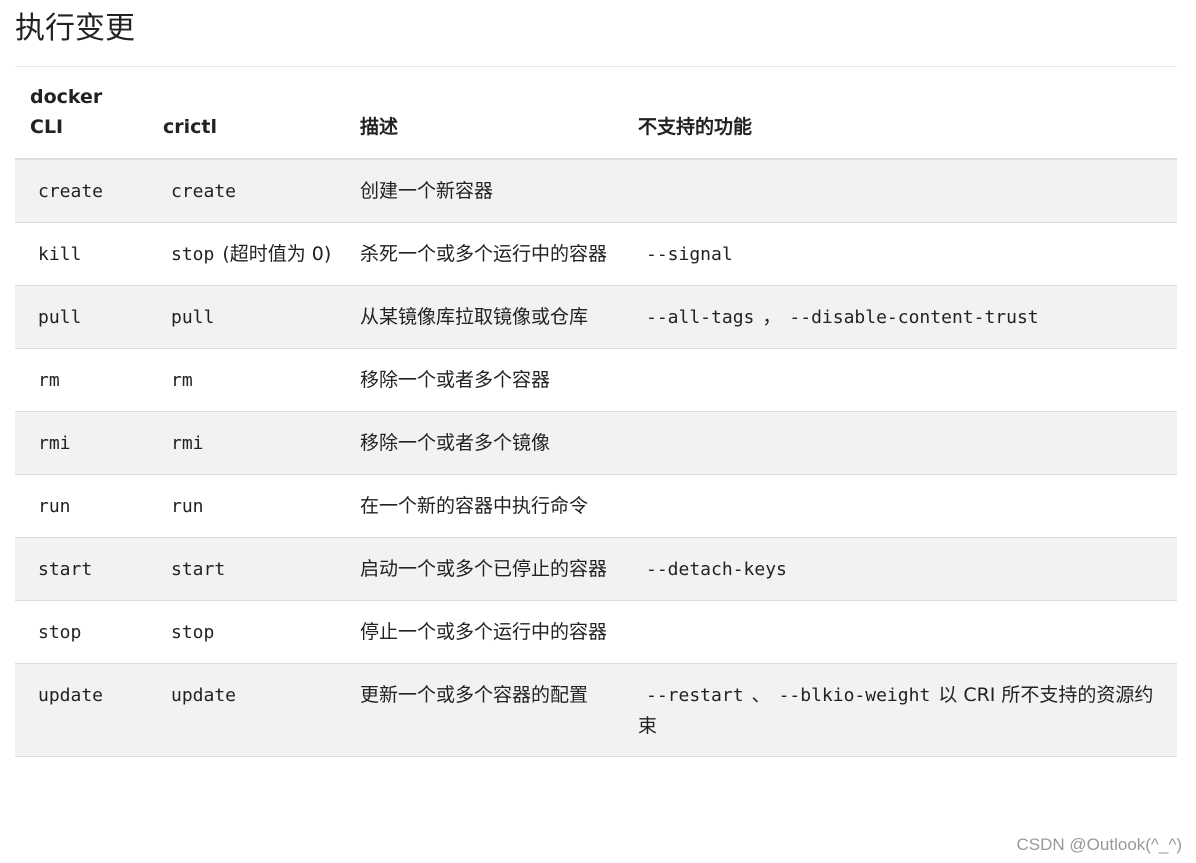  What do you see at coordinates (596, 66) in the screenshot?
I see `title-divider` at bounding box center [596, 66].